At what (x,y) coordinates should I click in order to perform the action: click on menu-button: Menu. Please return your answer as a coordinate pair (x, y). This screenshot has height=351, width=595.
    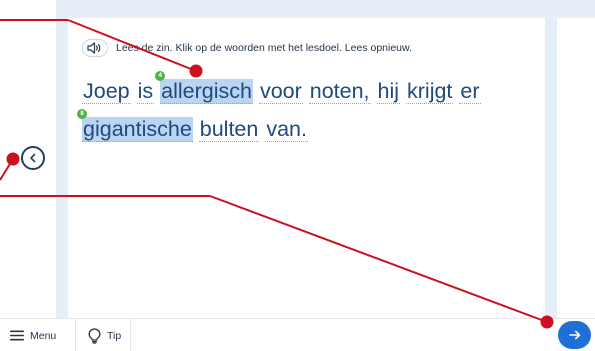
    Looking at the image, I should click on (33, 335).